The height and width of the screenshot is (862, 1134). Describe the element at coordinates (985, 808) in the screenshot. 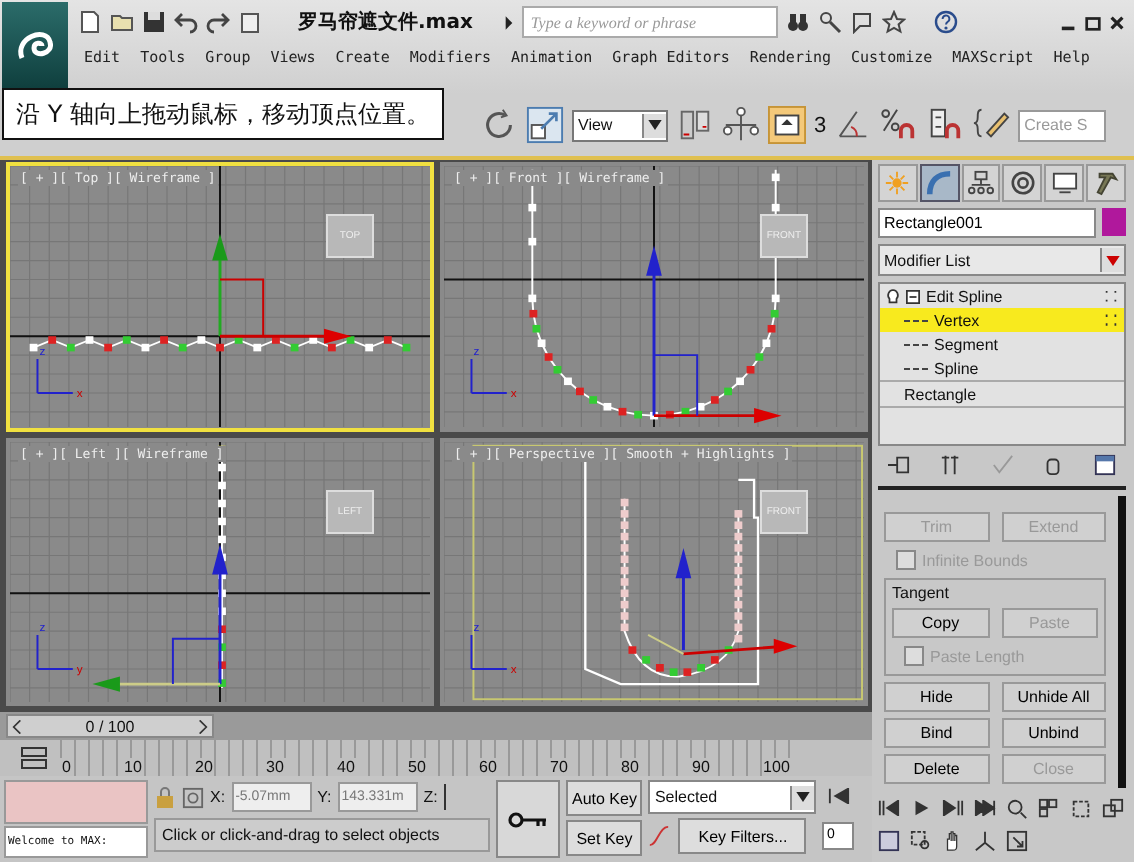

I see `go-to-end-icon` at that location.